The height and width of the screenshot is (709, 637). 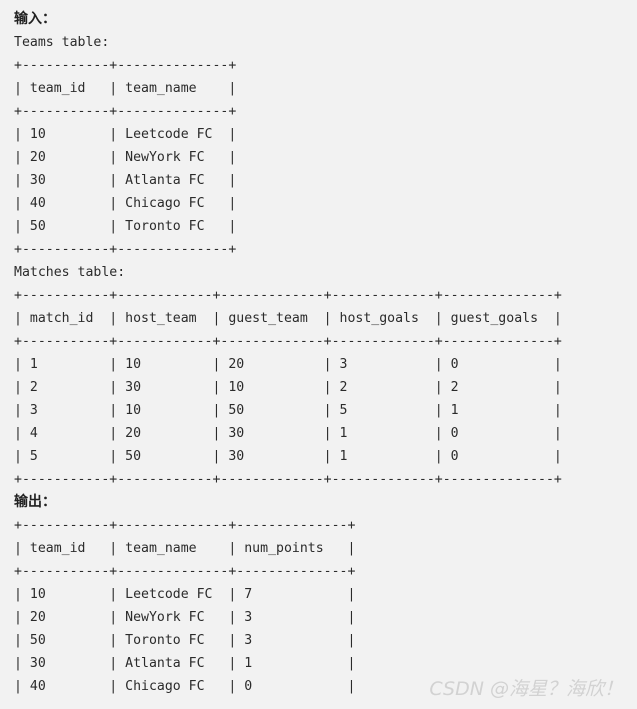 I want to click on output-heading: 输出：, so click(x=35, y=502).